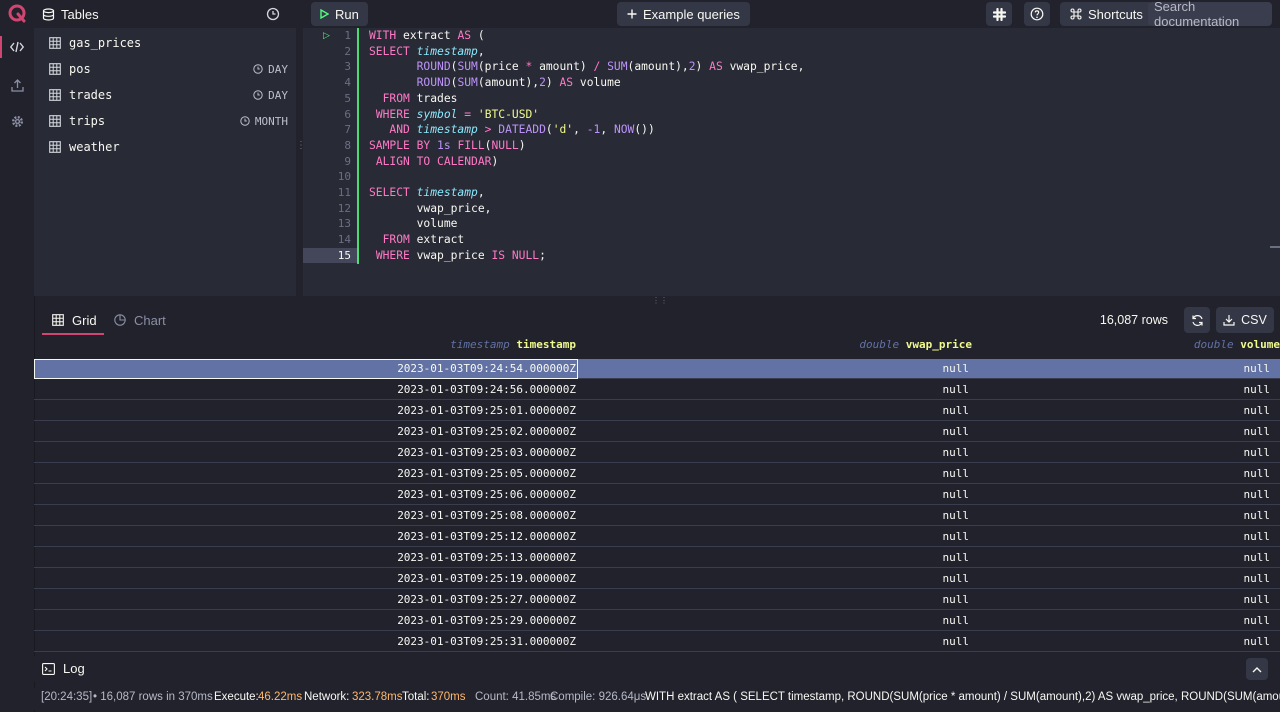 The image size is (1280, 712). I want to click on table-row: 2023-01-03T09:25:08.000000Z null null, so click(657, 516).